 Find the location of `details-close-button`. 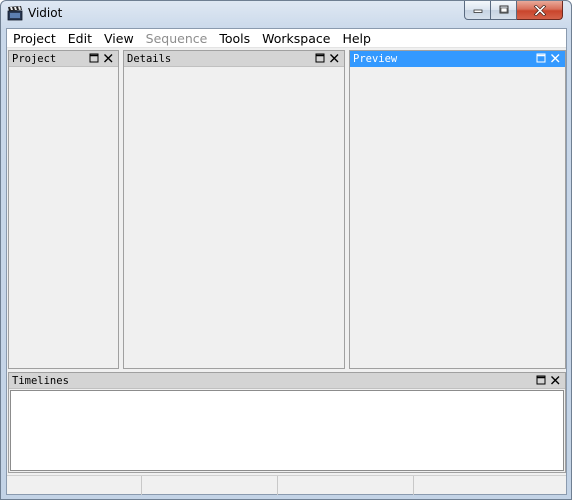

details-close-button is located at coordinates (334, 58).